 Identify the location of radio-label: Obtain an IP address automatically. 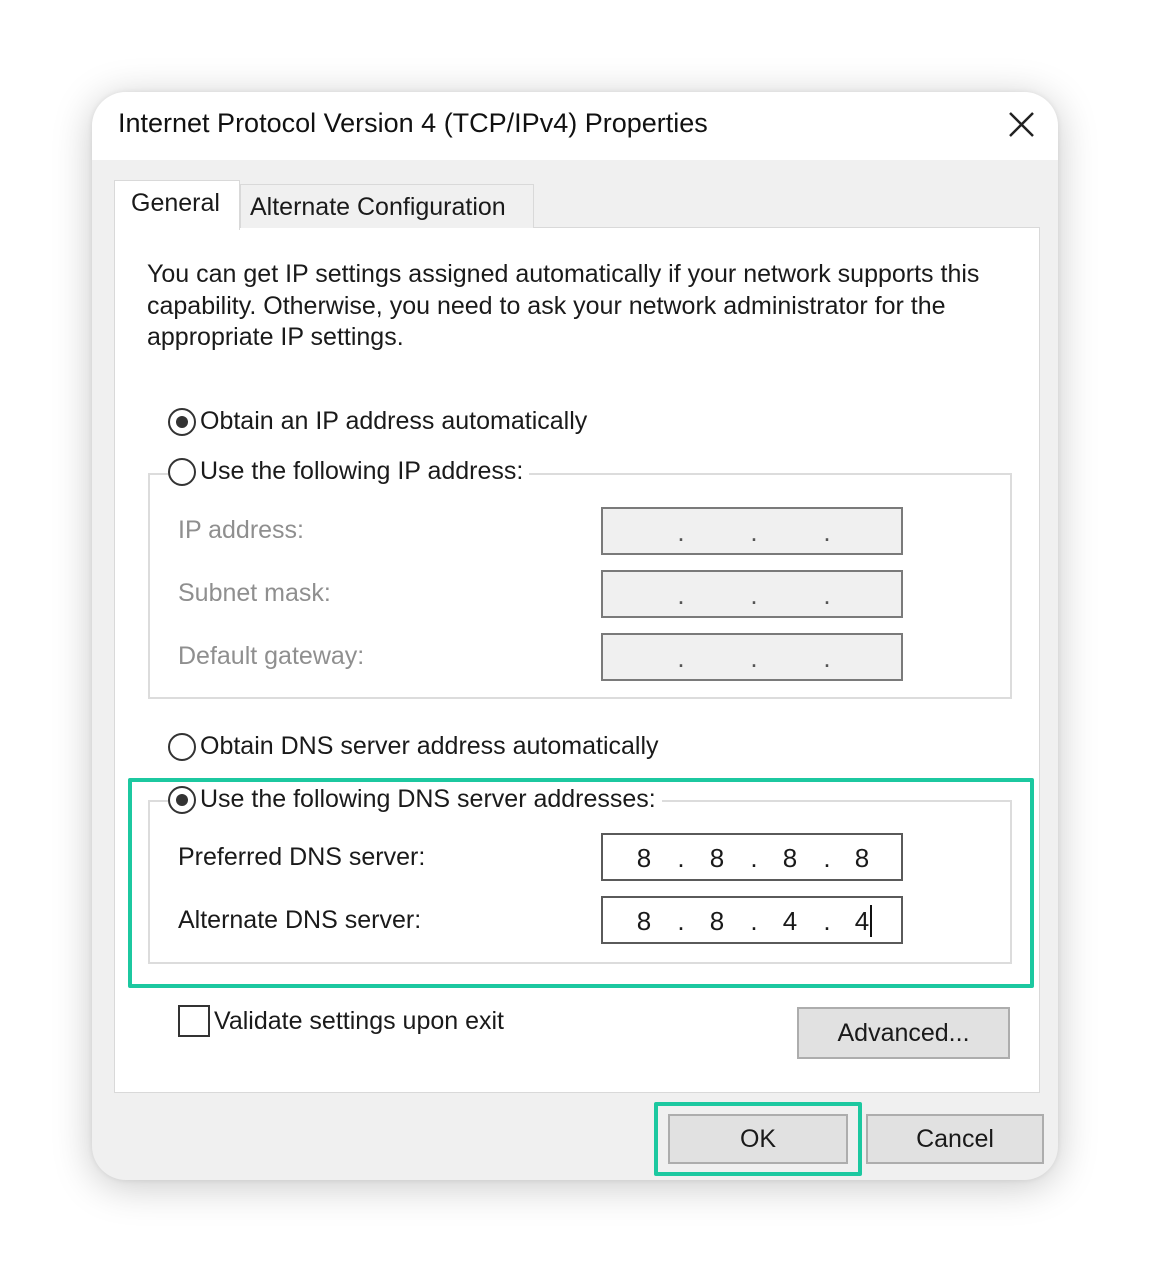
(394, 421).